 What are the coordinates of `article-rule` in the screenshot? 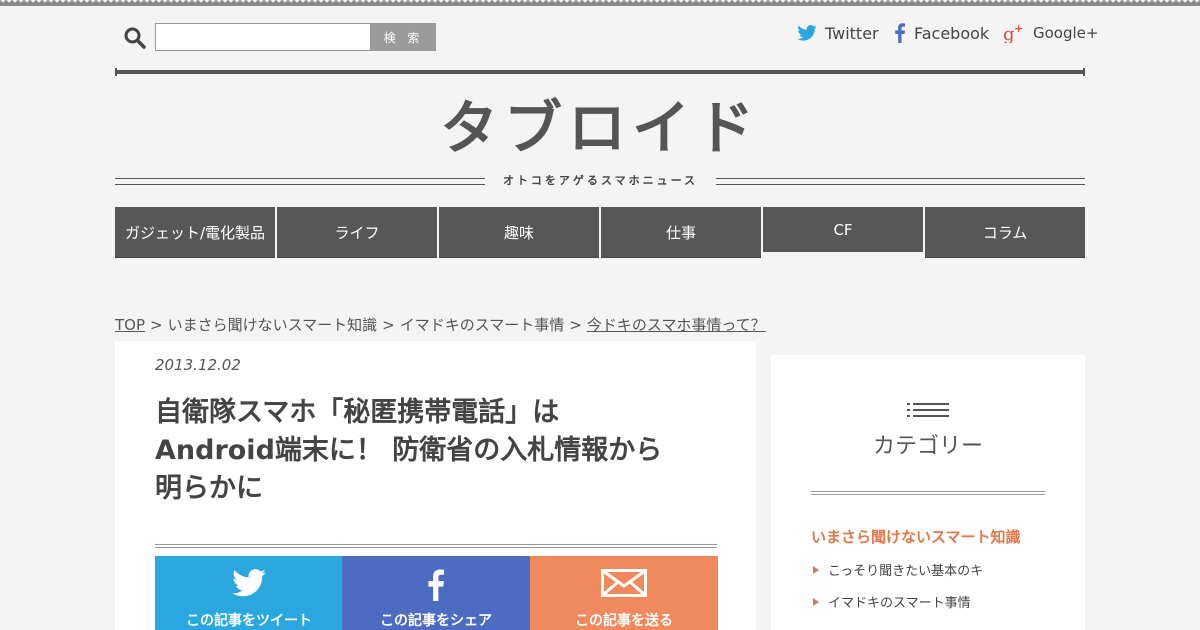 It's located at (436, 546).